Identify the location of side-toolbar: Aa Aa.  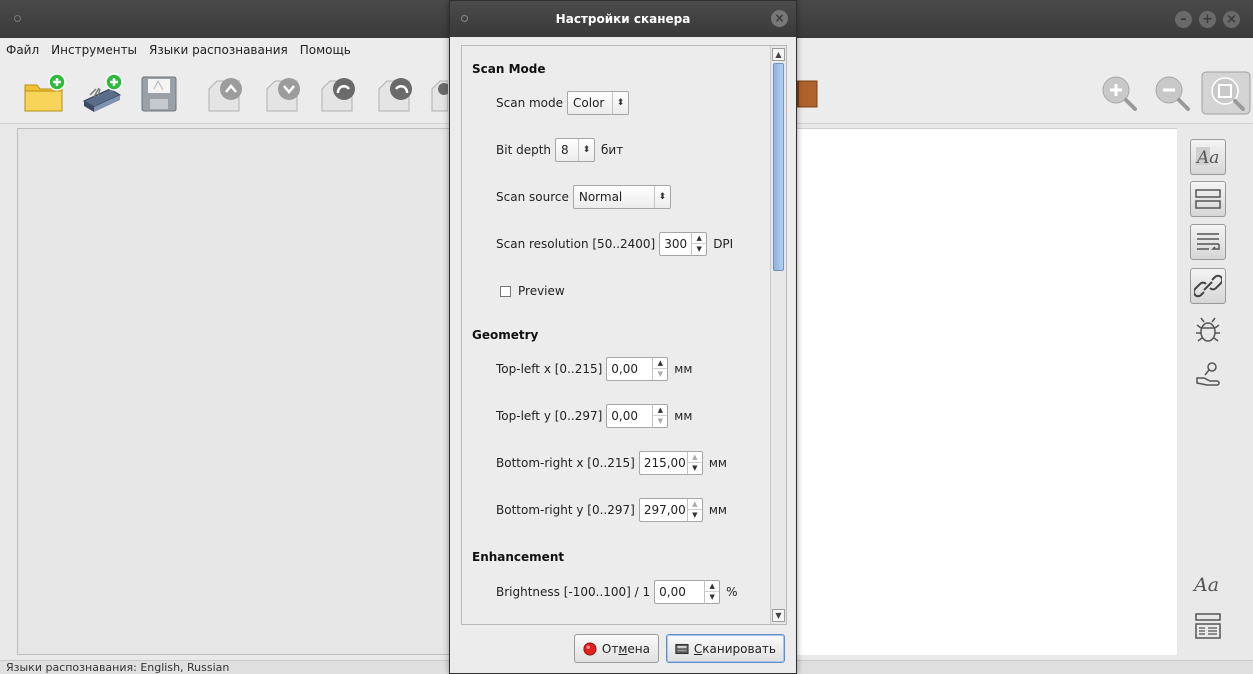
(1212, 391).